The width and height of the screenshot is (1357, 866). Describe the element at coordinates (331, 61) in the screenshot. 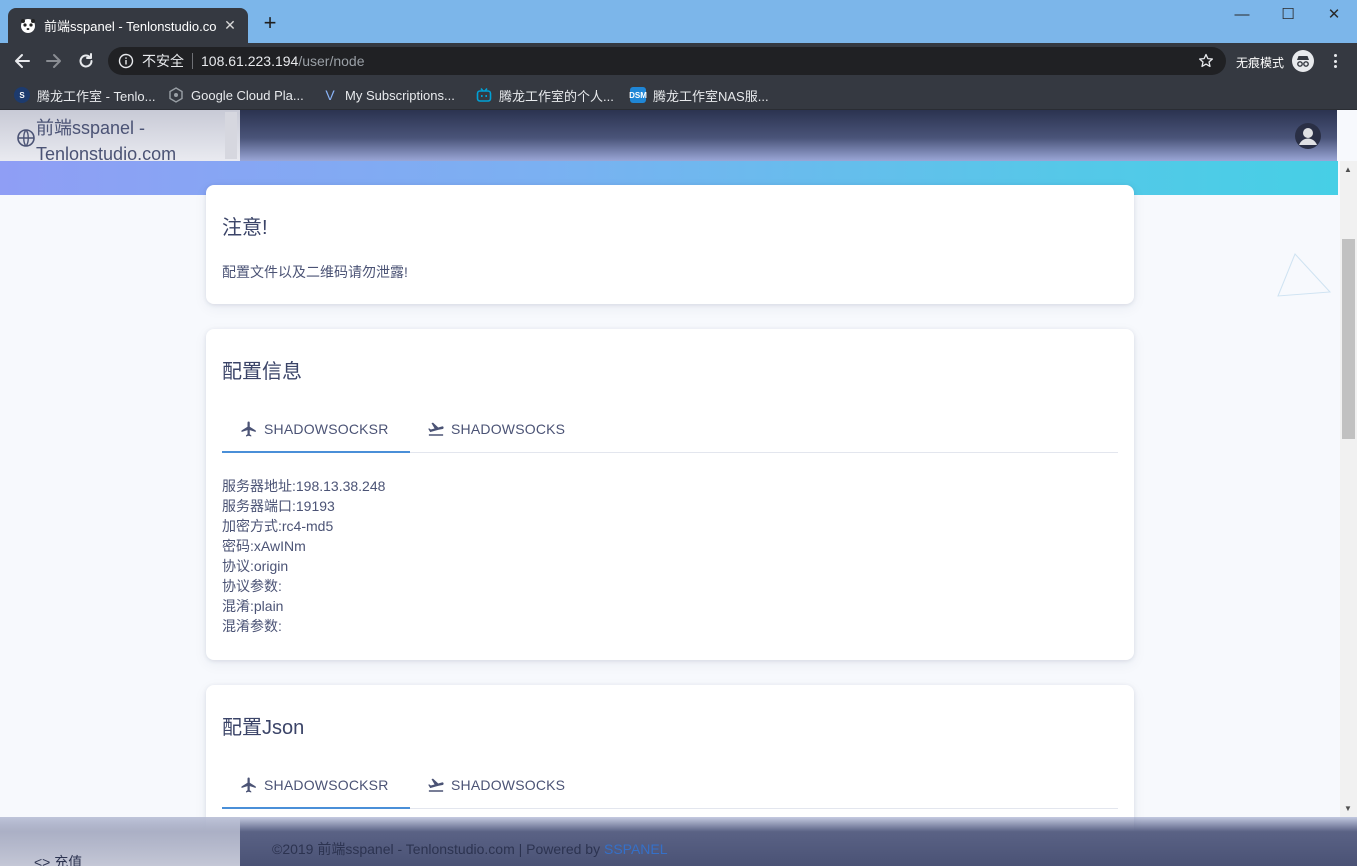

I see `url-path: /user/node` at that location.